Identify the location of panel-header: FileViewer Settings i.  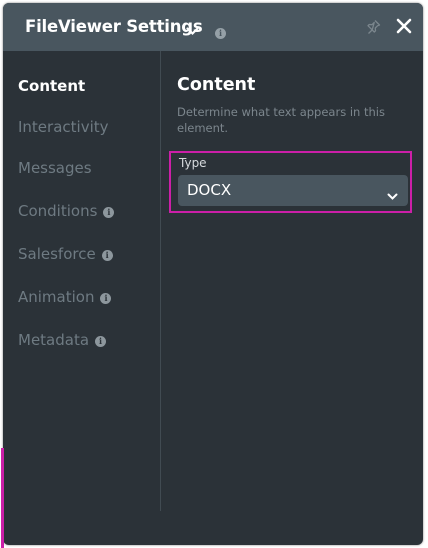
(213, 27).